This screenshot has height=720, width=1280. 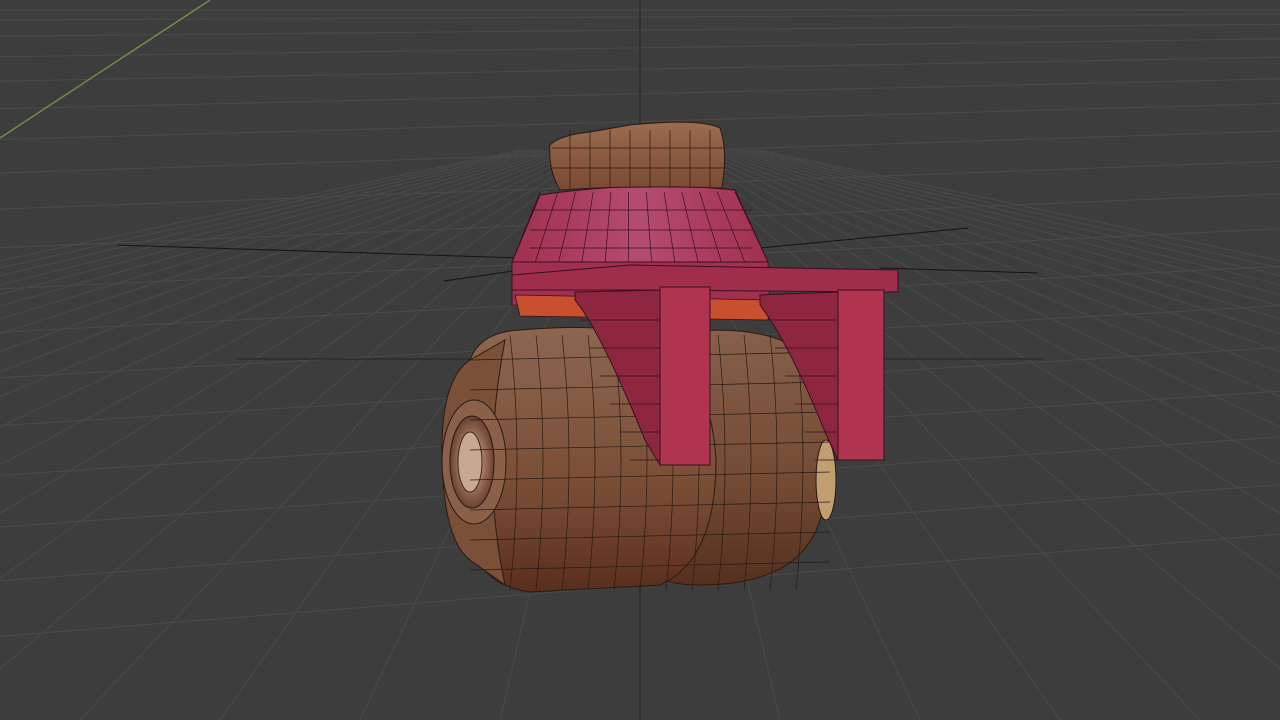 What do you see at coordinates (105, 69) in the screenshot?
I see `y-axis-line` at bounding box center [105, 69].